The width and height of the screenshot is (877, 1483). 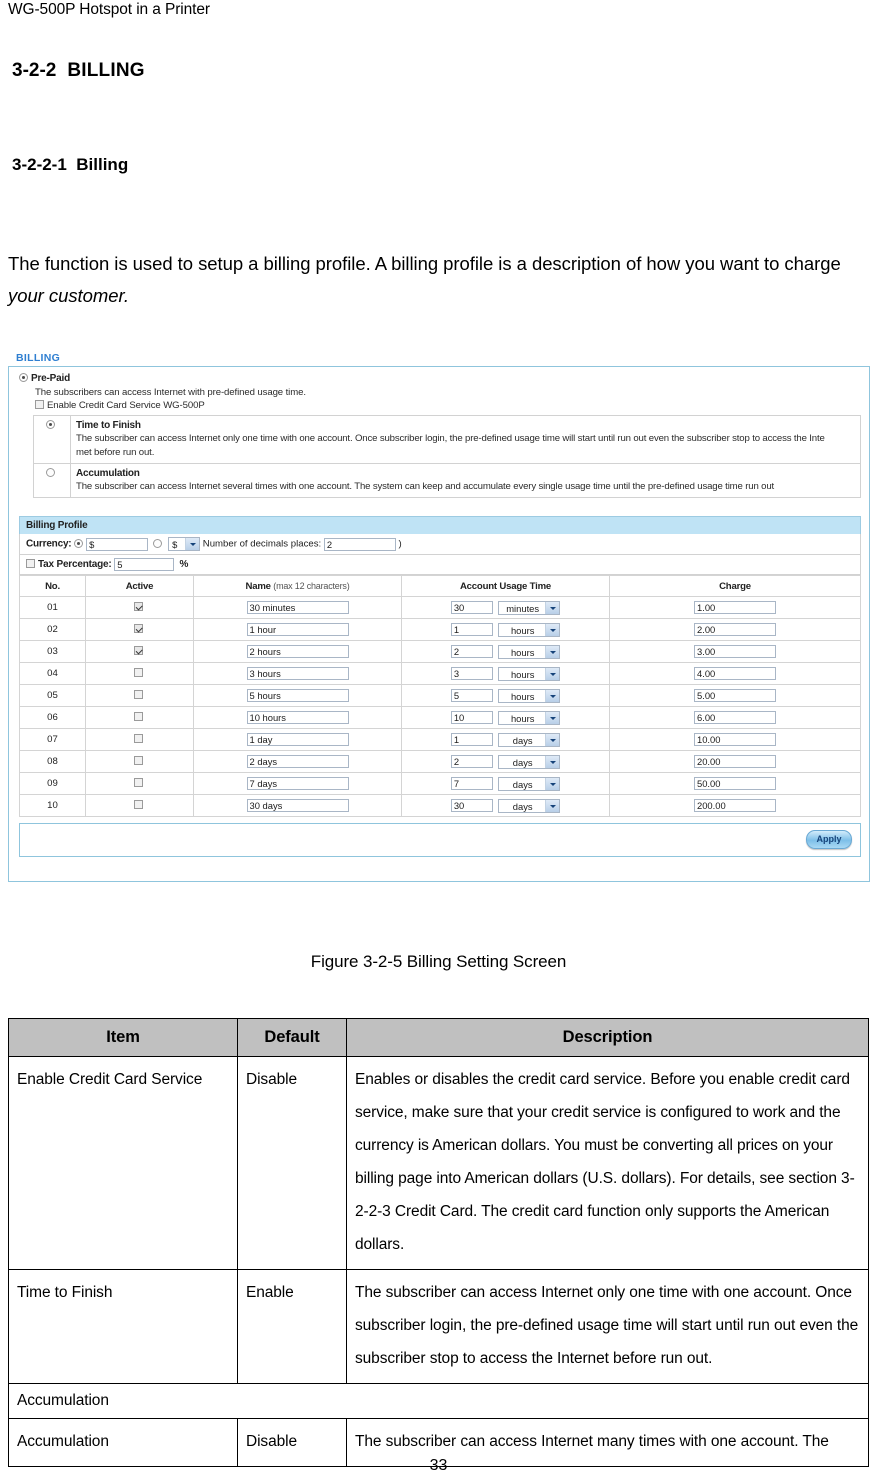 What do you see at coordinates (607, 1037) in the screenshot?
I see `description-header-description: Description` at bounding box center [607, 1037].